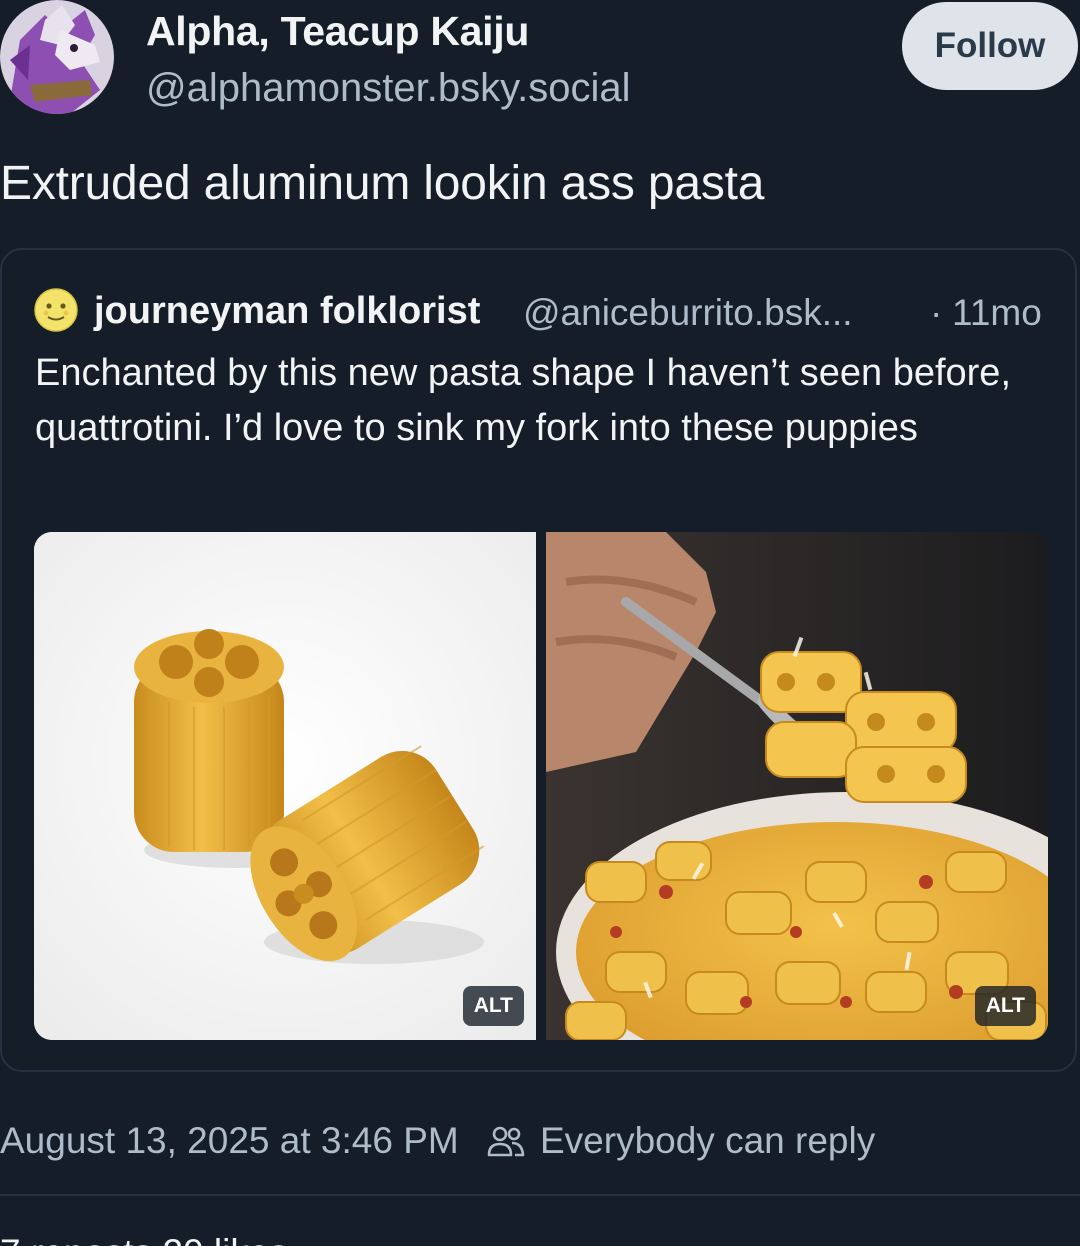 This screenshot has width=1080, height=1246. Describe the element at coordinates (707, 1141) in the screenshot. I see `reply-setting: Everybody can reply` at that location.